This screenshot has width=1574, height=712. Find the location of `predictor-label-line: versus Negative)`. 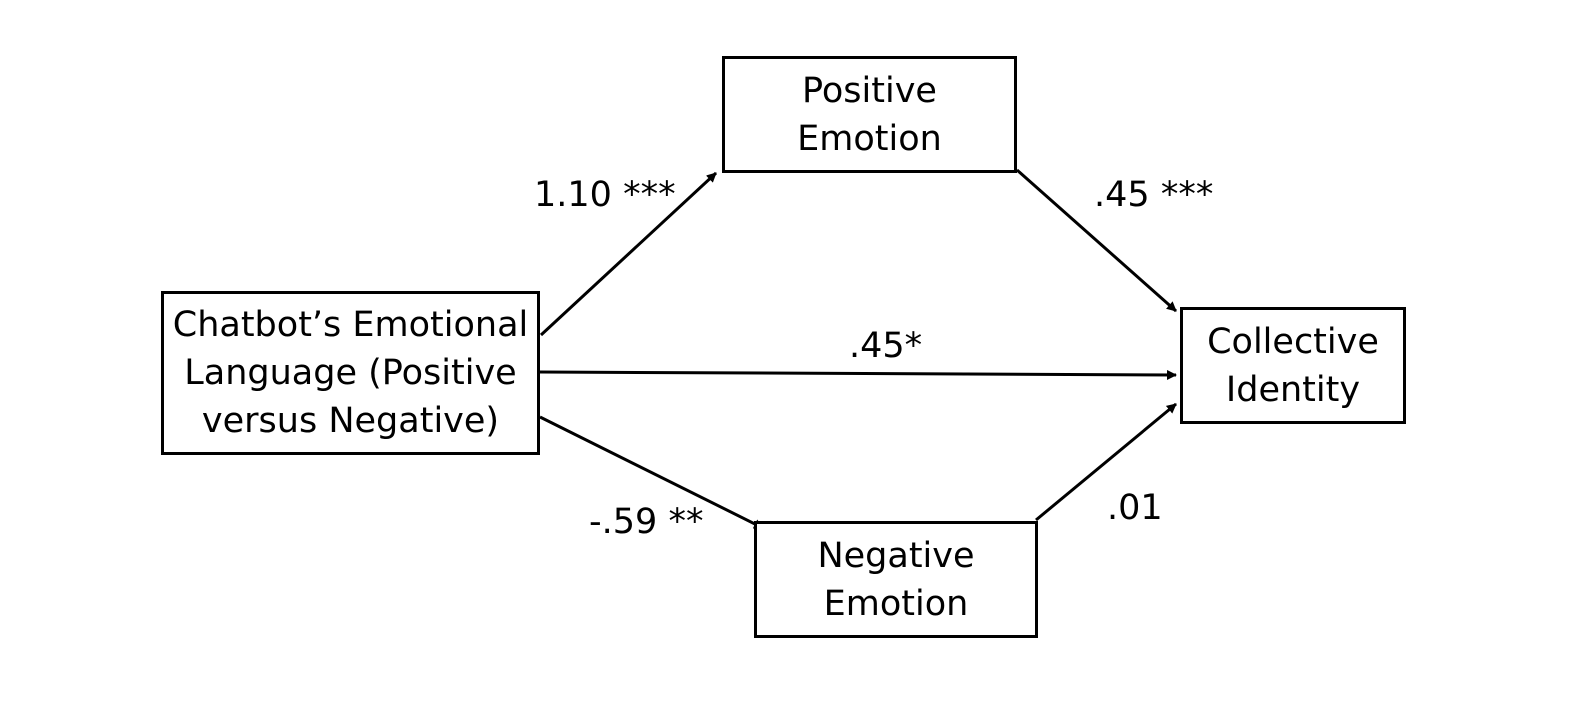

predictor-label-line: versus Negative) is located at coordinates (350, 421).